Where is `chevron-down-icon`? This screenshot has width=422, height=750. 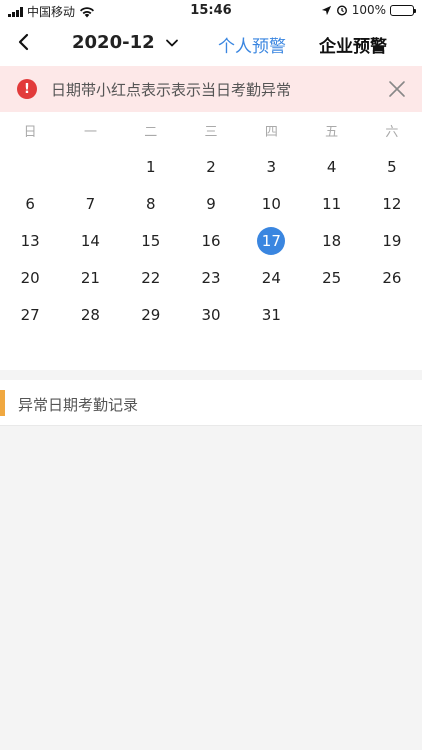
chevron-down-icon is located at coordinates (171, 42).